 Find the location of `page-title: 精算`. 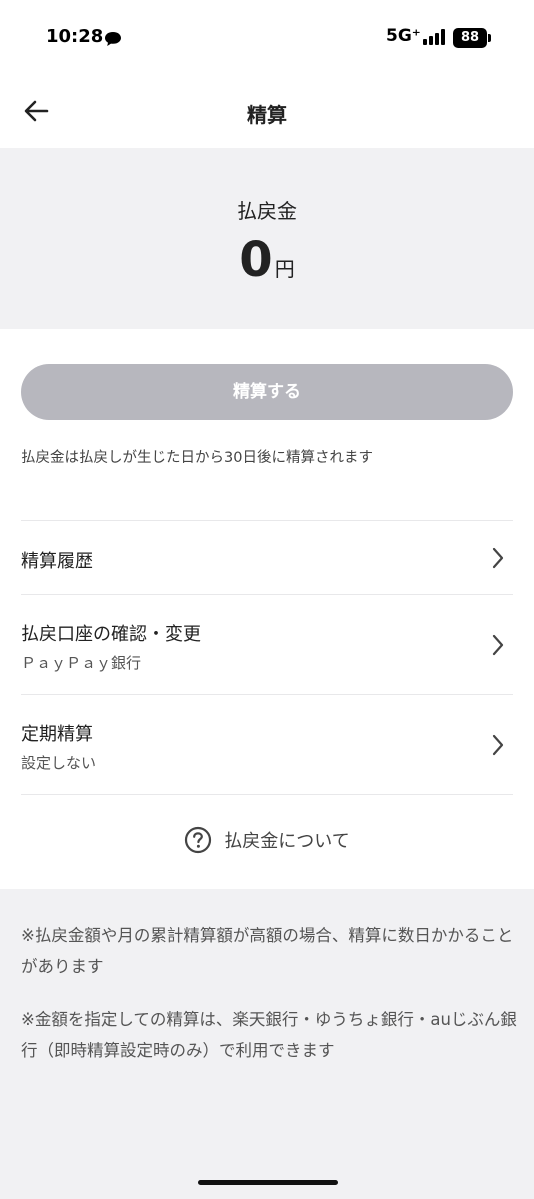

page-title: 精算 is located at coordinates (267, 115).